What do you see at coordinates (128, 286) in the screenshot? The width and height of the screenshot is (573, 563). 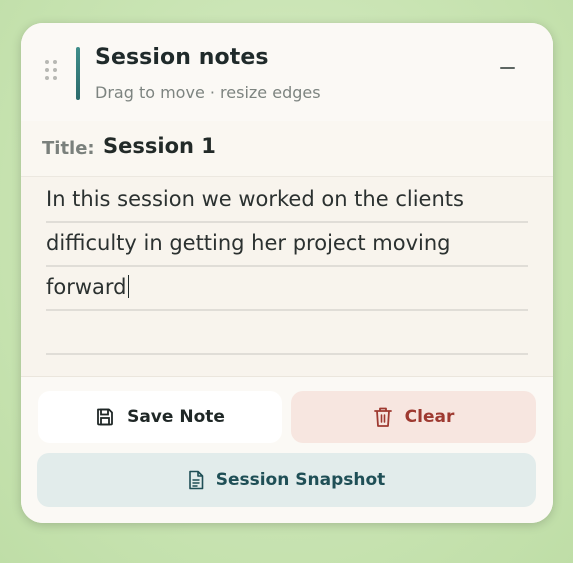 I see `text-caret` at bounding box center [128, 286].